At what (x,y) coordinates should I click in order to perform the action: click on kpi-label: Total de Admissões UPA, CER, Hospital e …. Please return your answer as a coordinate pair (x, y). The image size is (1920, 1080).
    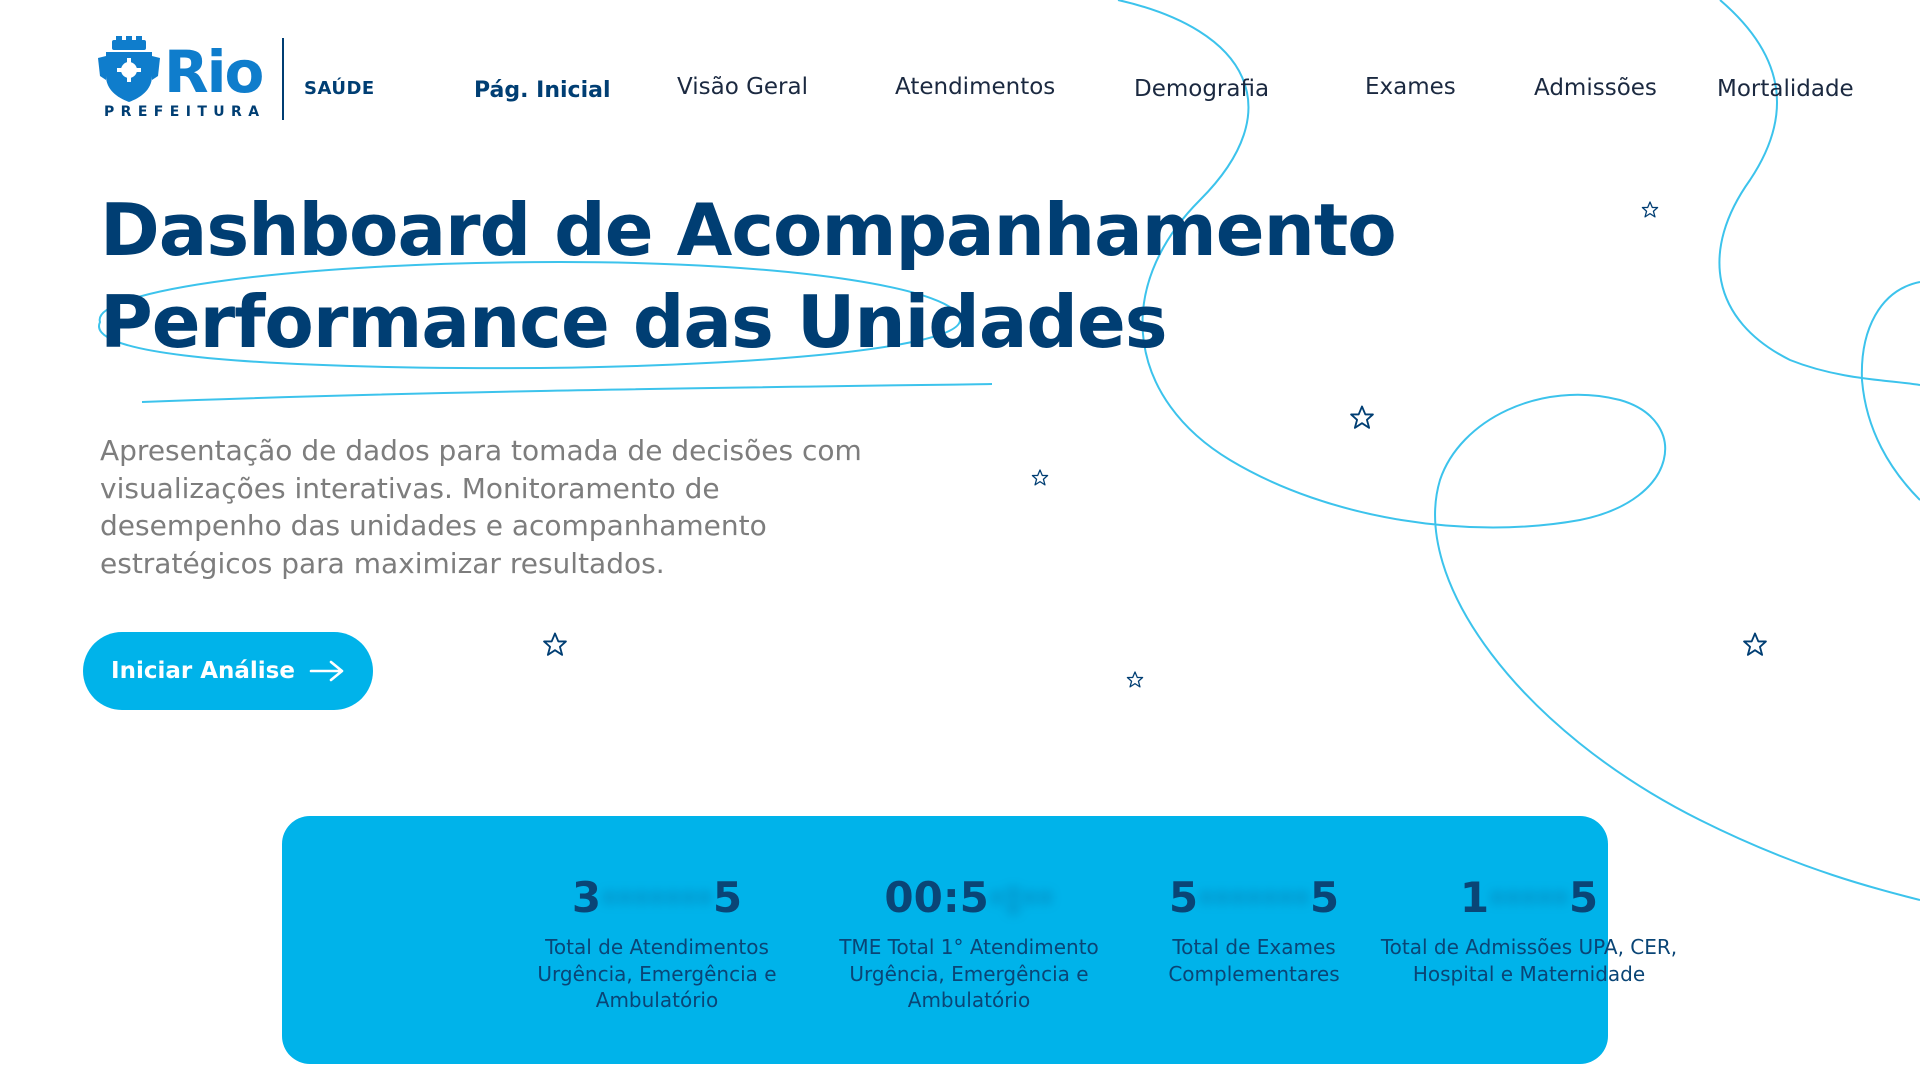
    Looking at the image, I should click on (1529, 960).